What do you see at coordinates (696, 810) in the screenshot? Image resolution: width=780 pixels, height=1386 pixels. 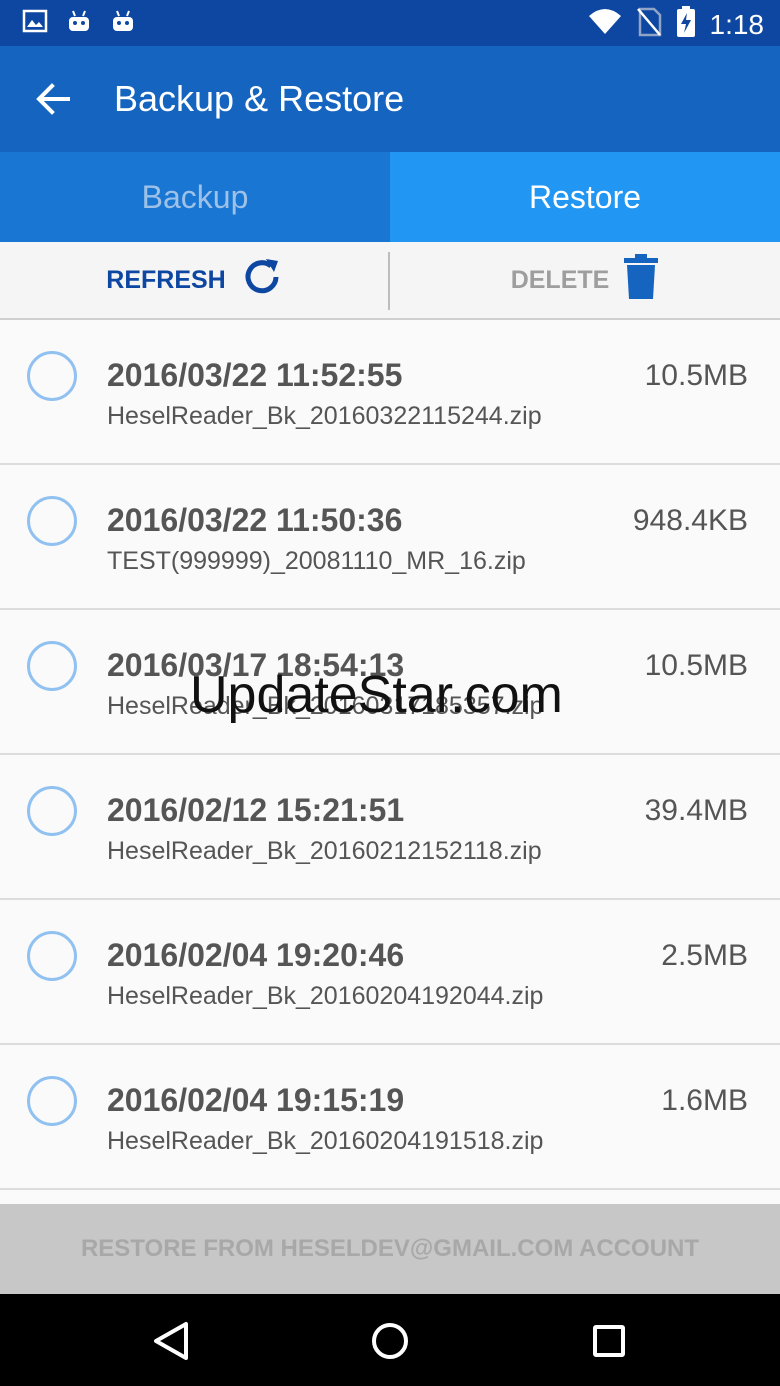 I see `backup-size: 39.4MB` at bounding box center [696, 810].